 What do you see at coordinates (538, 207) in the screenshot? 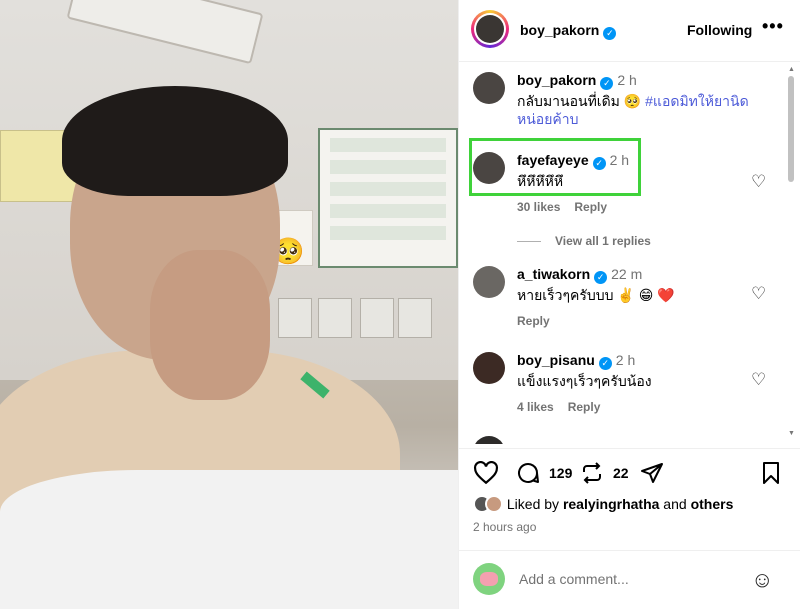
I see `comment-likes: 30 likes` at bounding box center [538, 207].